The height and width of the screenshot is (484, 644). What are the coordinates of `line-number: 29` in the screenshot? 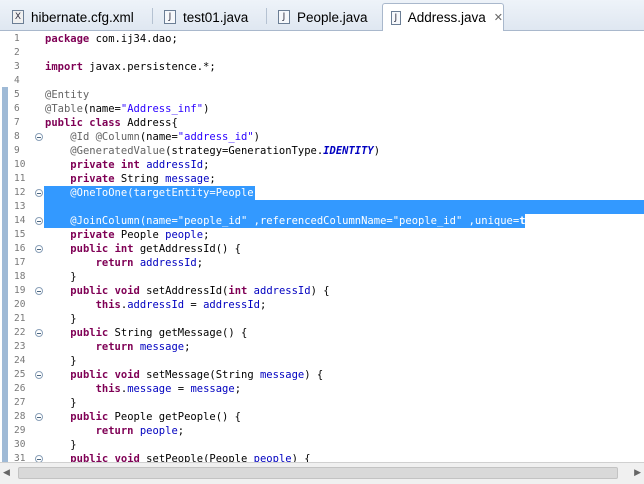 It's located at (20, 430).